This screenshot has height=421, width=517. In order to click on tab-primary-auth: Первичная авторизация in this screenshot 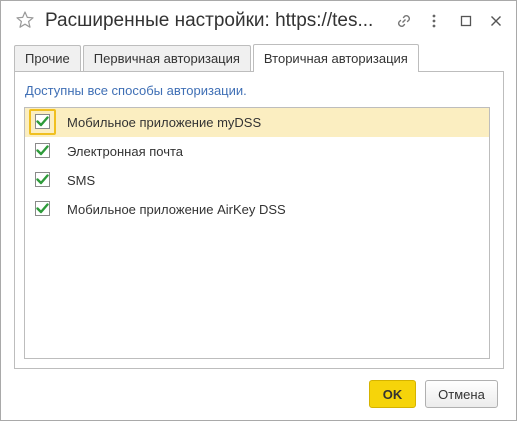, I will do `click(166, 58)`.